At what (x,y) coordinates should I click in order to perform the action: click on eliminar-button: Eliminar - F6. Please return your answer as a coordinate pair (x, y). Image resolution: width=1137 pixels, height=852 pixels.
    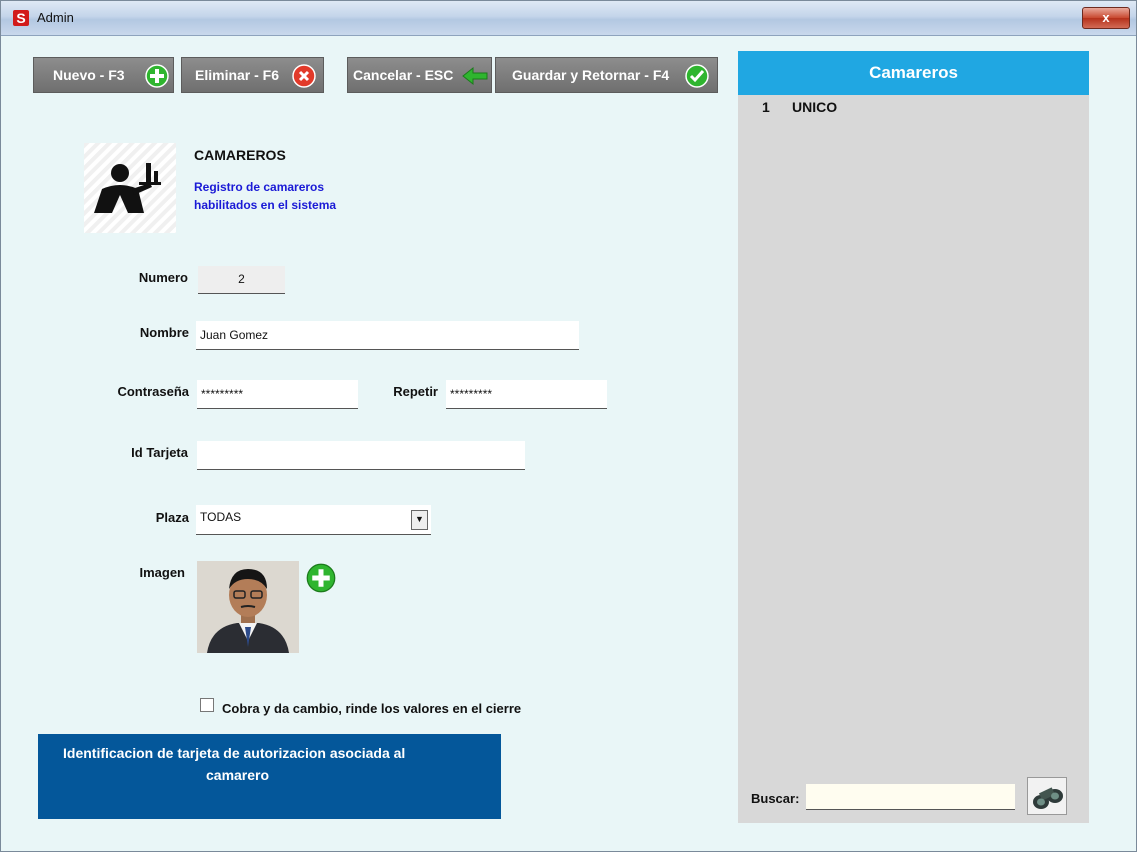
    Looking at the image, I should click on (252, 75).